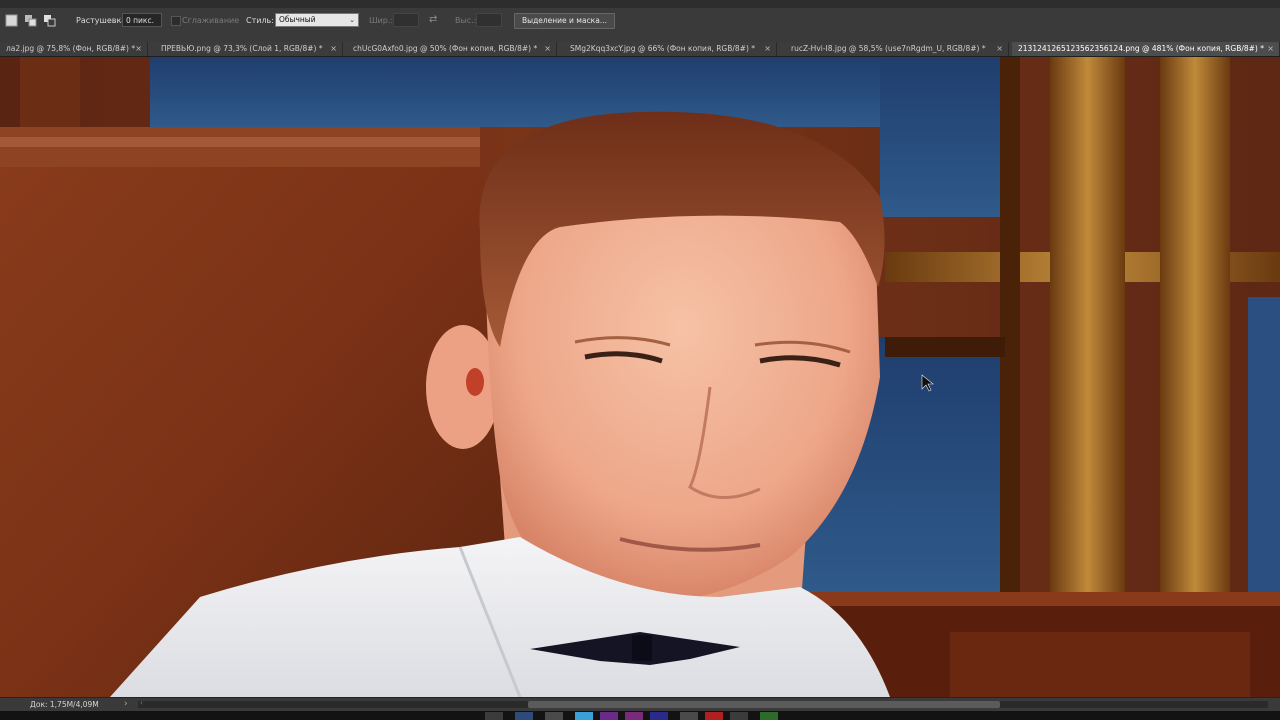 The image size is (1280, 720). I want to click on add-selection-icon, so click(30, 20).